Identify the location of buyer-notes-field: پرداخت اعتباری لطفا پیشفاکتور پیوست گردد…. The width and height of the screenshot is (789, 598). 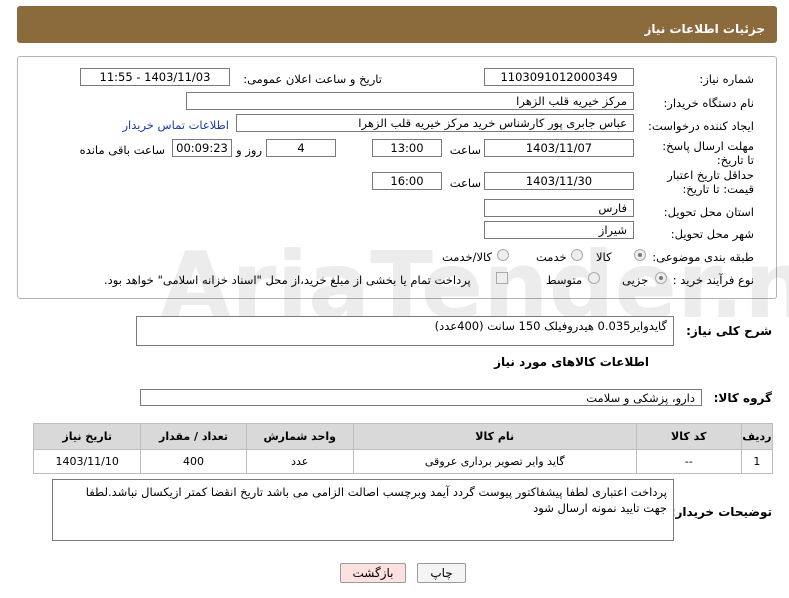
(363, 510).